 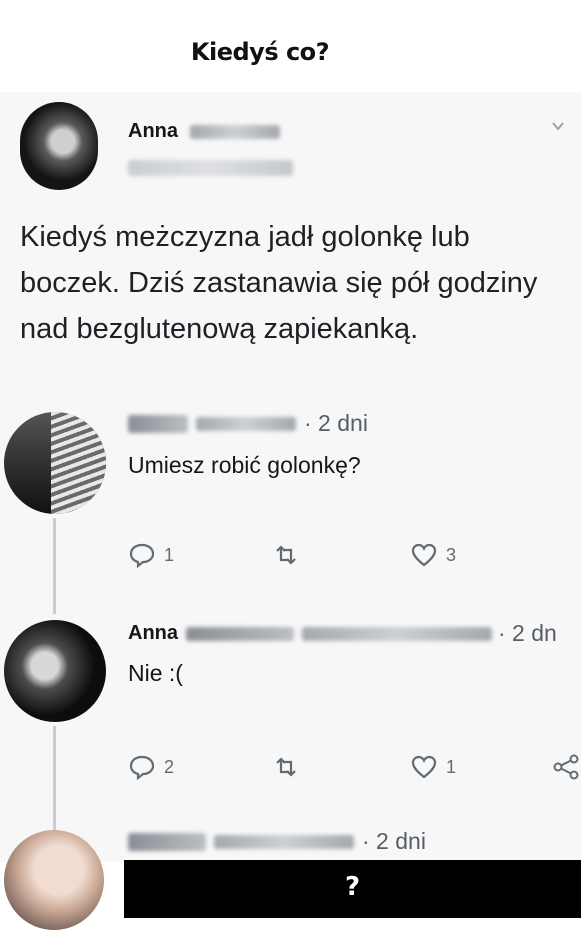 What do you see at coordinates (169, 554) in the screenshot?
I see `reply-count: 1` at bounding box center [169, 554].